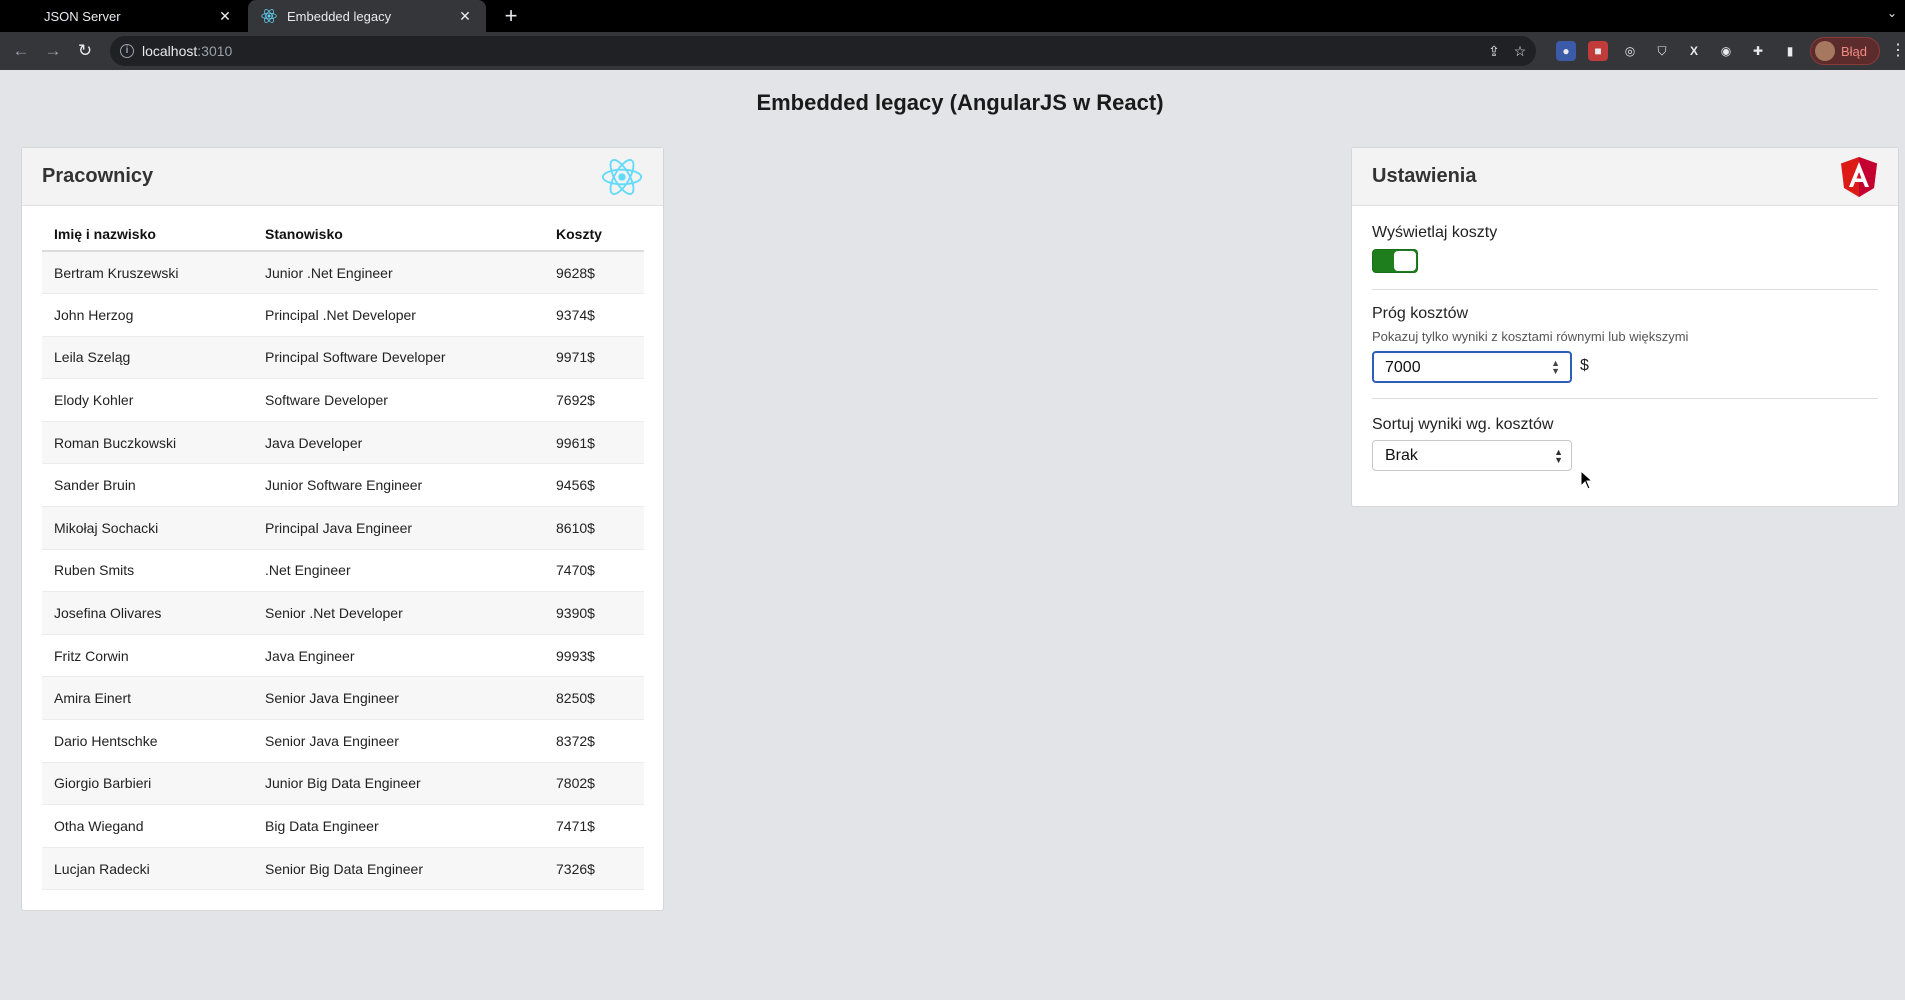 This screenshot has height=1000, width=1905. What do you see at coordinates (1584, 365) in the screenshot?
I see `threshold-unit: $` at bounding box center [1584, 365].